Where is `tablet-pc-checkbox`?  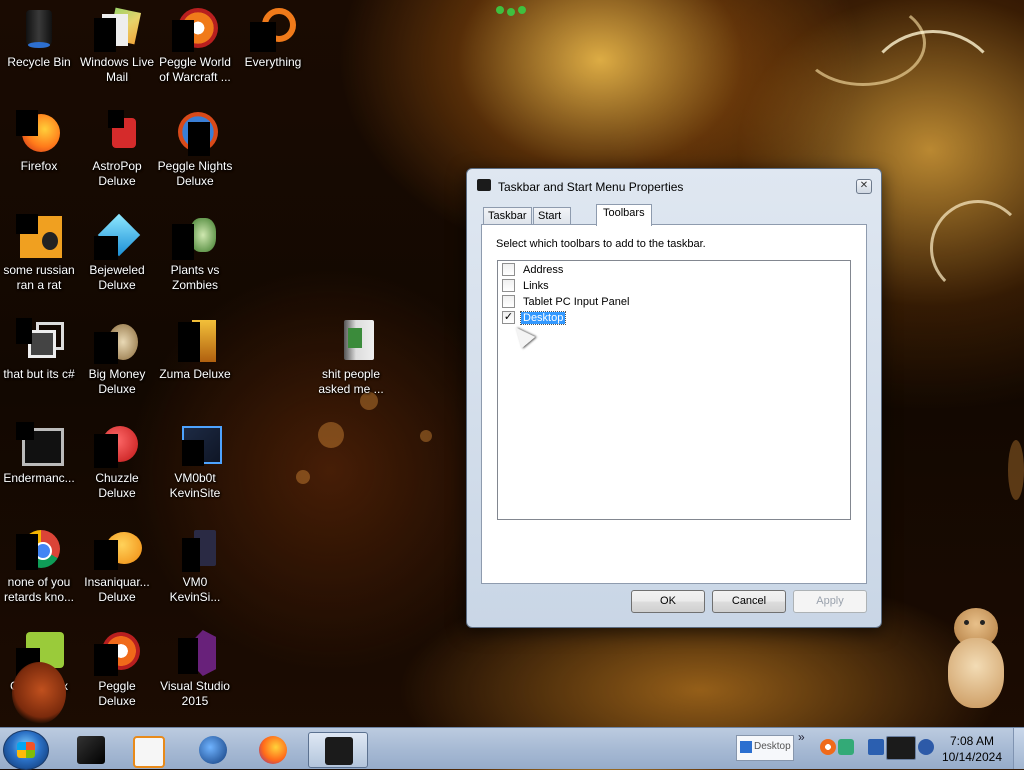 tablet-pc-checkbox is located at coordinates (508, 301).